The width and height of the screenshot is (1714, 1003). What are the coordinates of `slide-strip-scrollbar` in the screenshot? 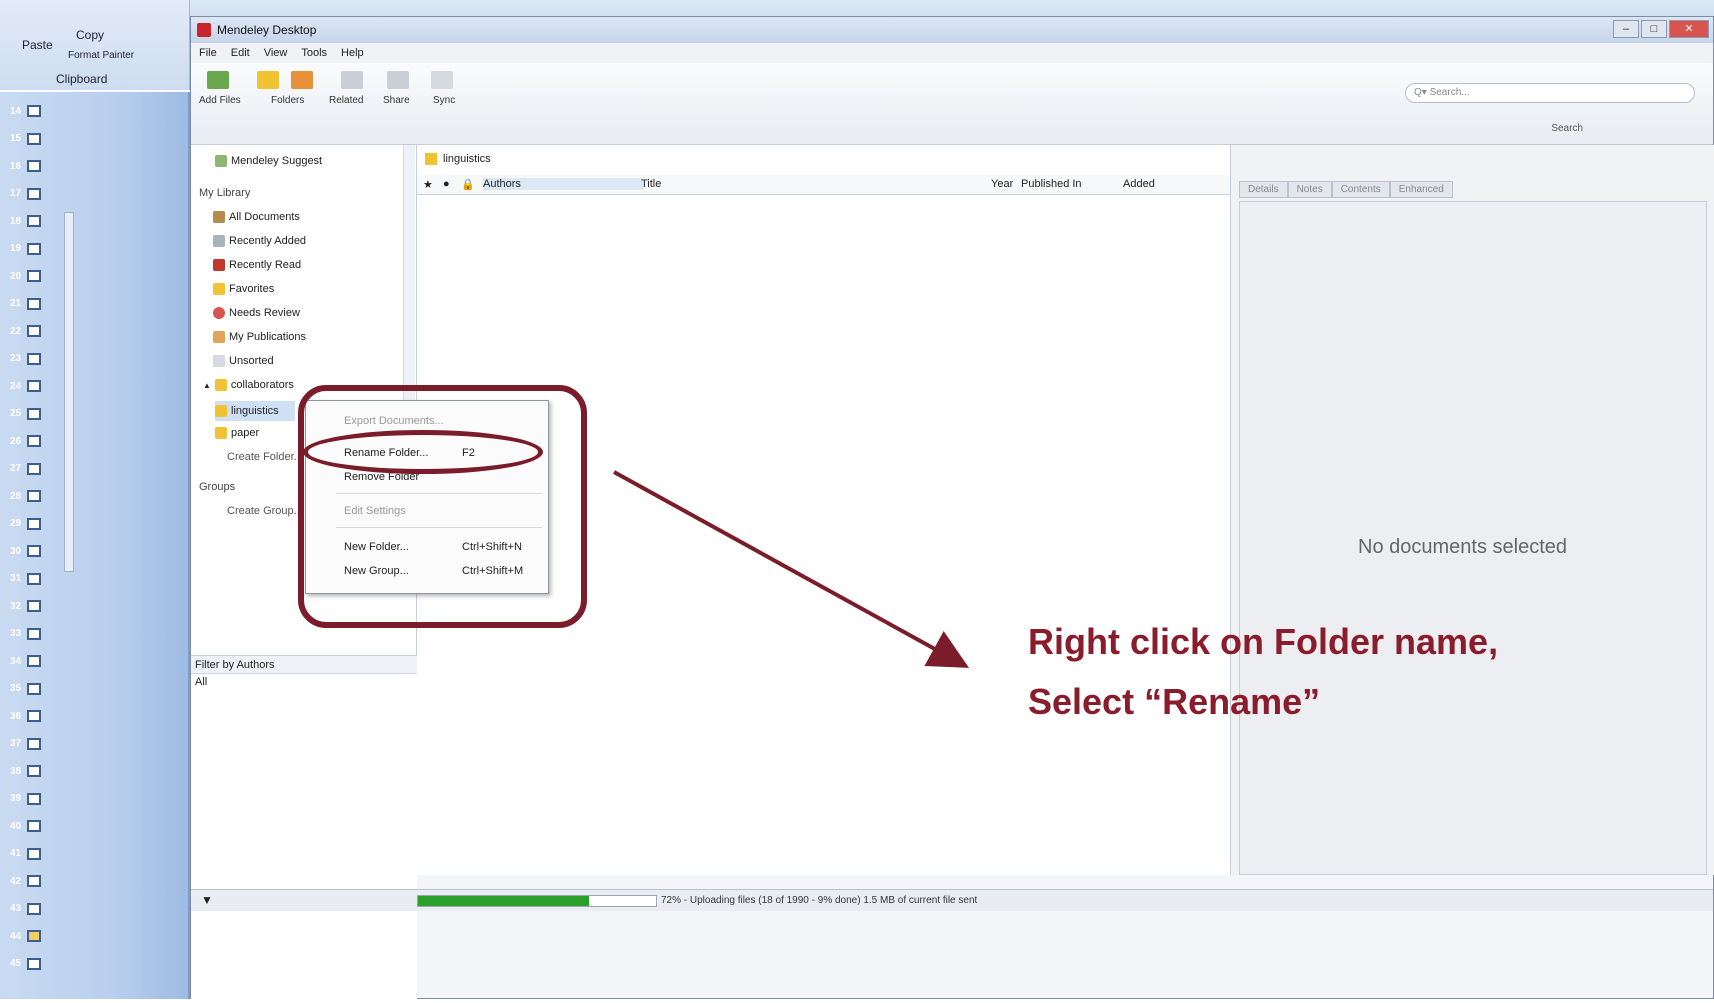 It's located at (69, 392).